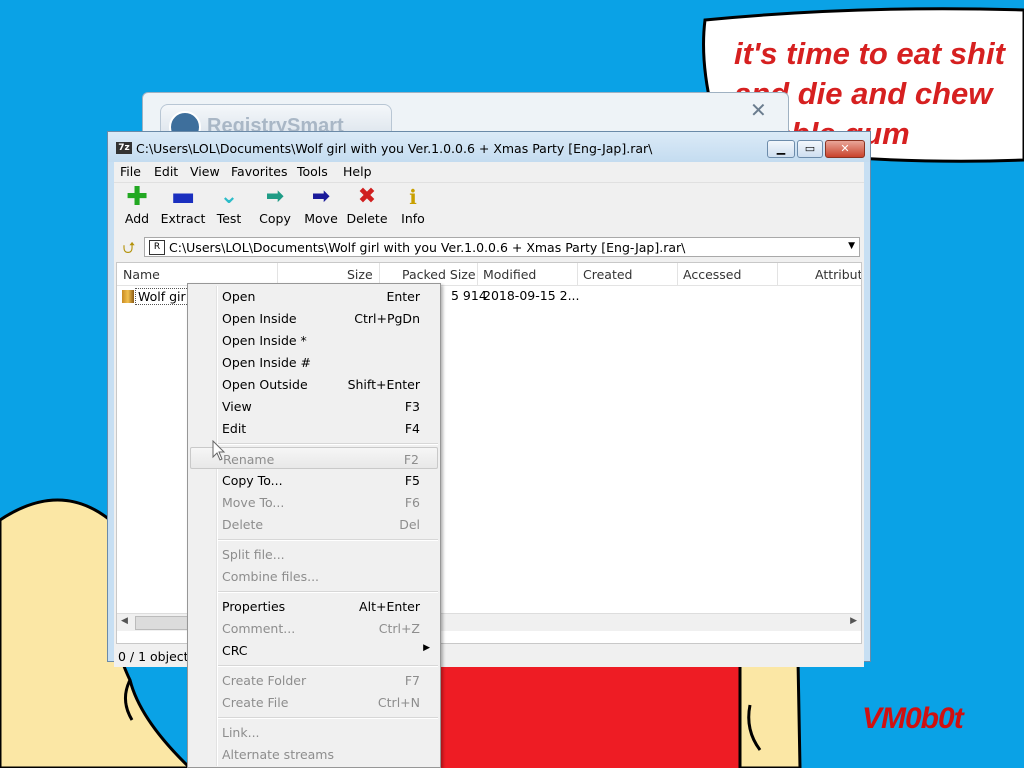  I want to click on menu-item-open-inside-hash: Open Inside #, so click(314, 362).